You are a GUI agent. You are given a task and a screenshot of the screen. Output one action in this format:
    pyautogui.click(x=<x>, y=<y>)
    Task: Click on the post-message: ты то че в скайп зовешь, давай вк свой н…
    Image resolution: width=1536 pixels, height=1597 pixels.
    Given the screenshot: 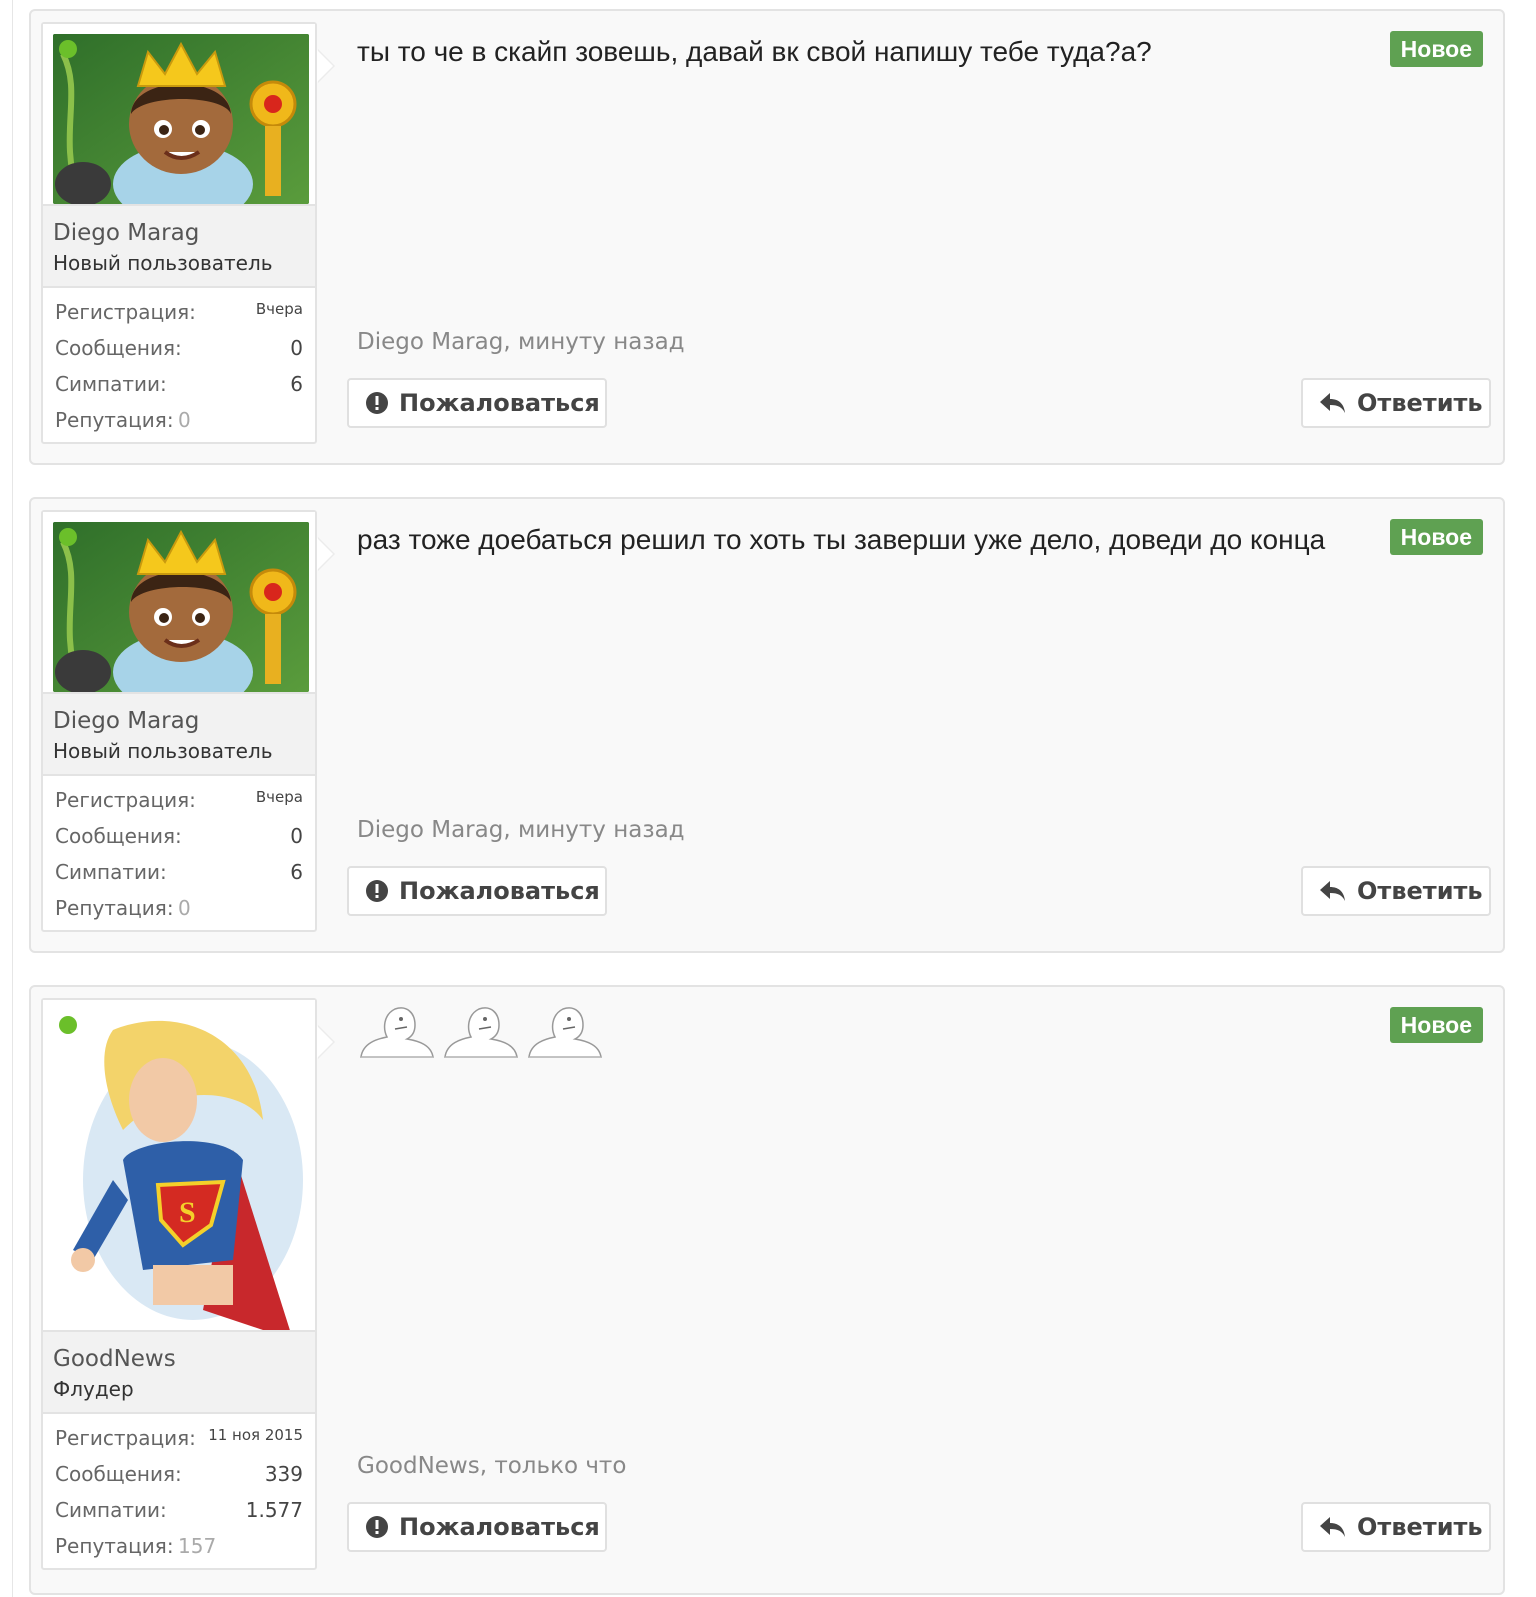 What is the action you would take?
    pyautogui.click(x=754, y=51)
    